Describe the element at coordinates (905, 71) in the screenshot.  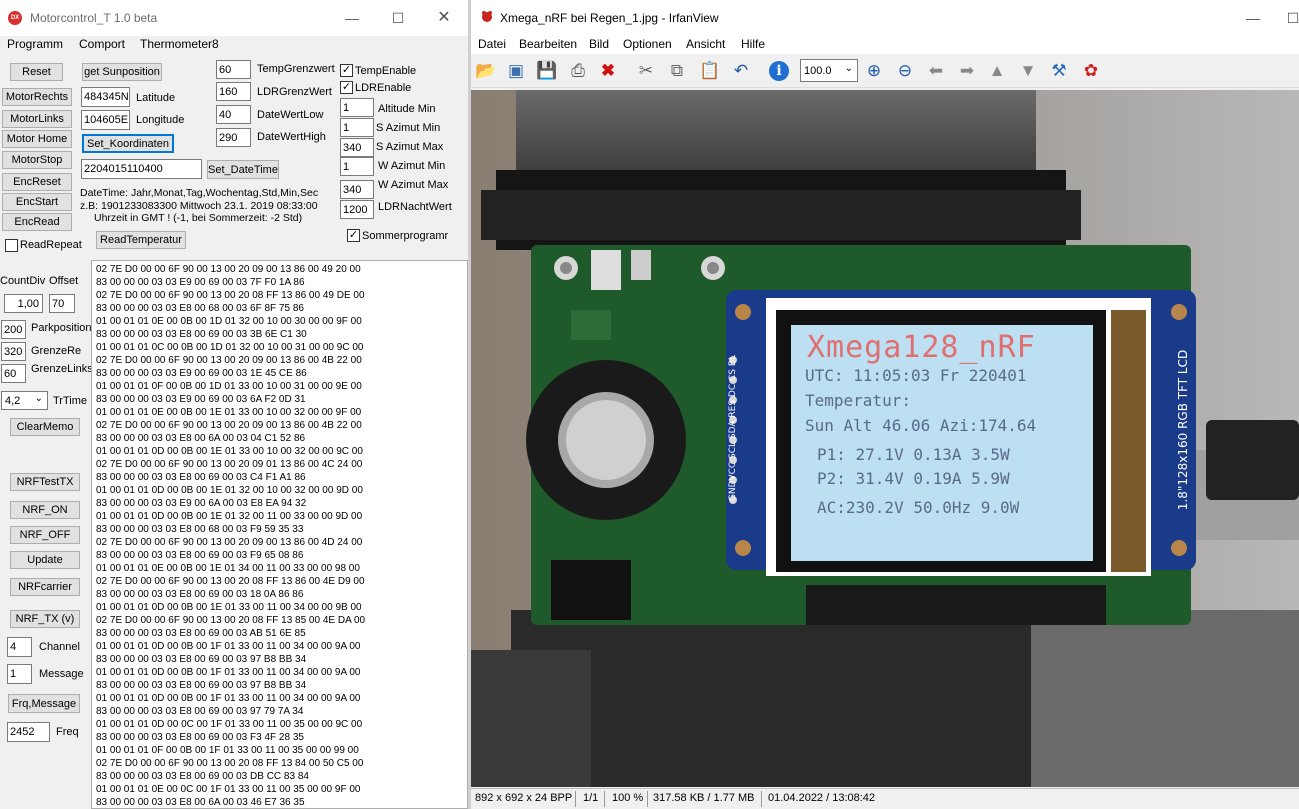
I see `zoom-out-icon: ⊖` at that location.